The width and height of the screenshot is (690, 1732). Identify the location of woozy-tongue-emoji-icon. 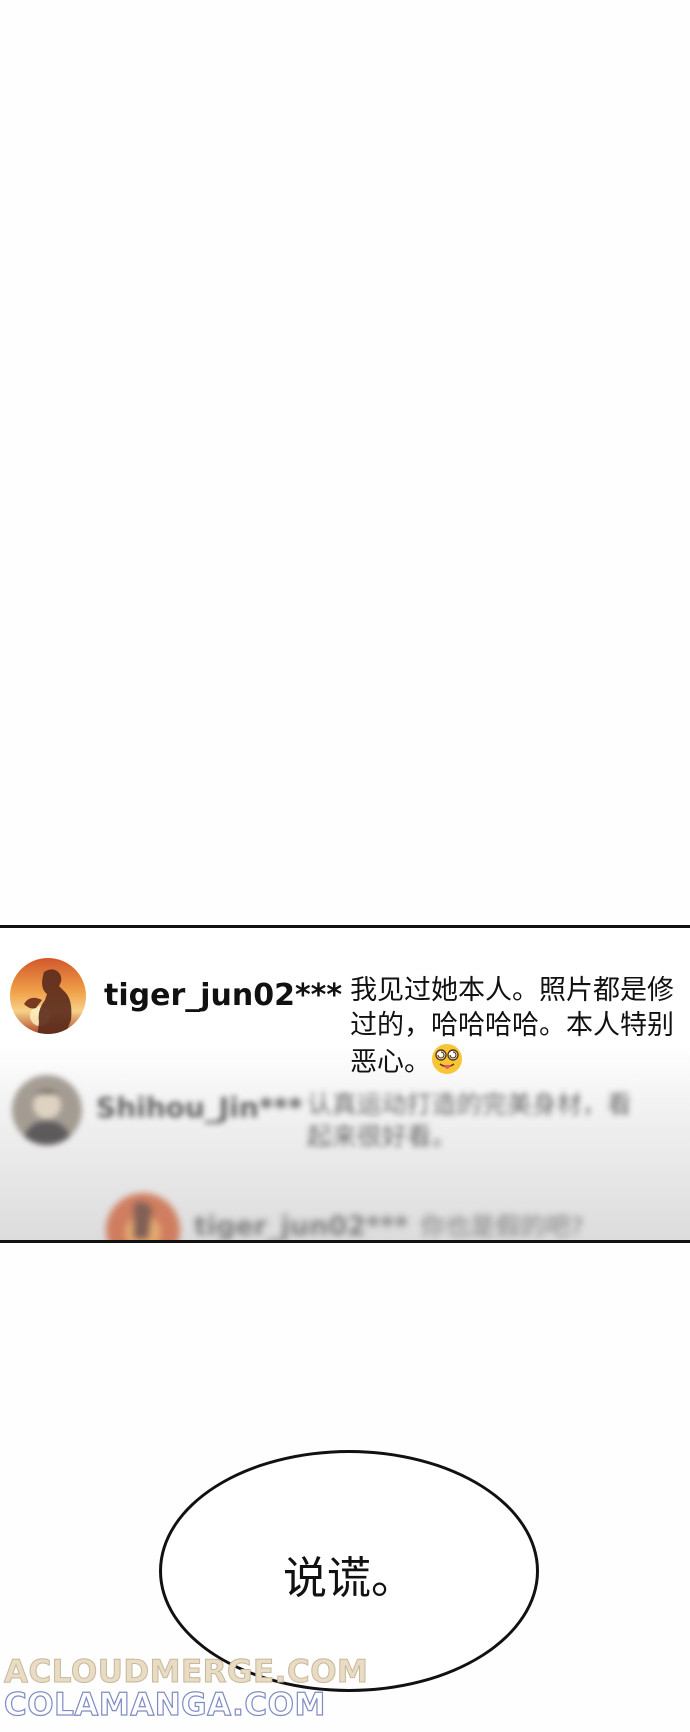
(447, 1059).